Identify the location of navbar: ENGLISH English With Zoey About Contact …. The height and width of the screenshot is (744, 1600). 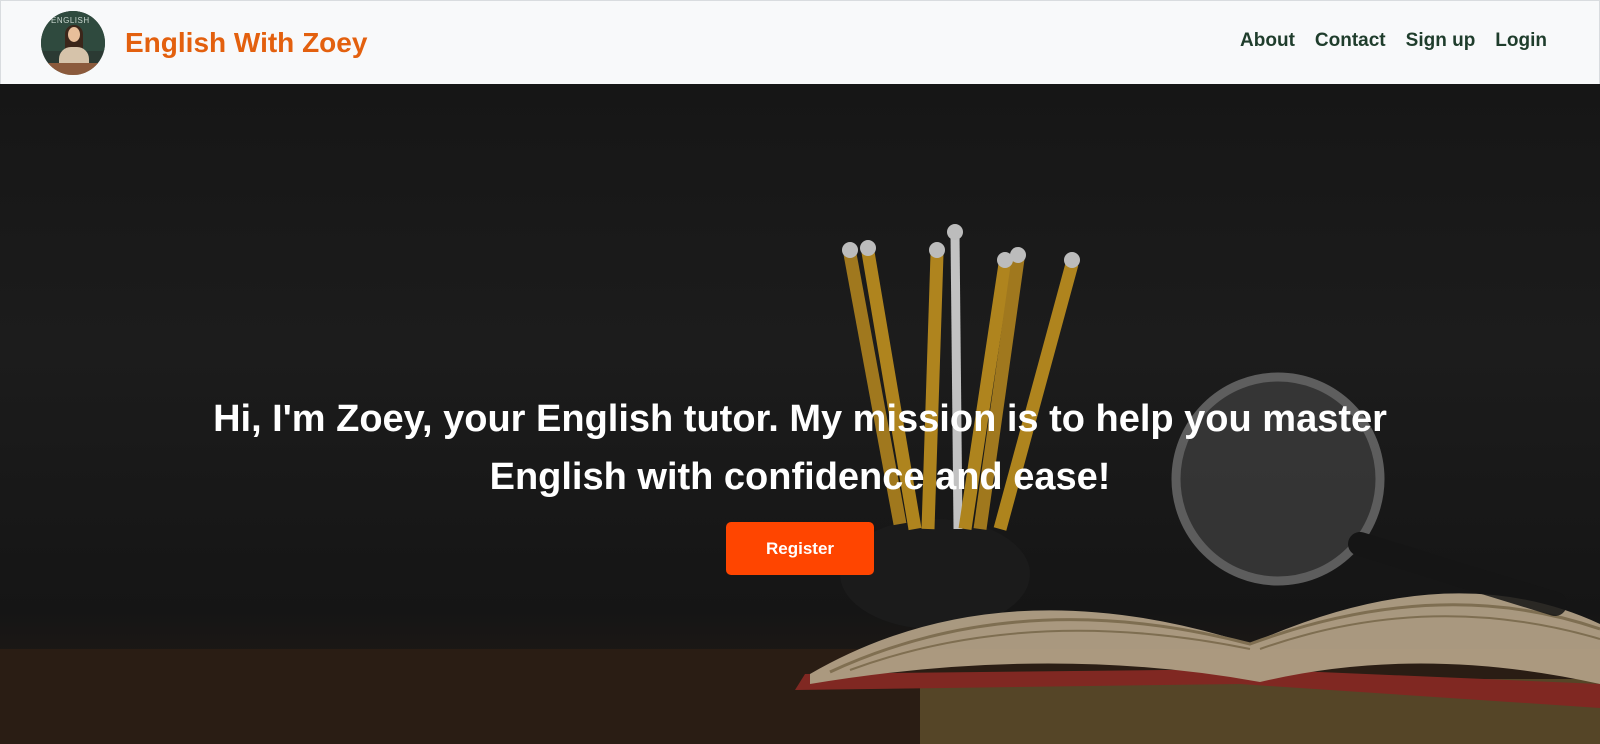
(800, 42).